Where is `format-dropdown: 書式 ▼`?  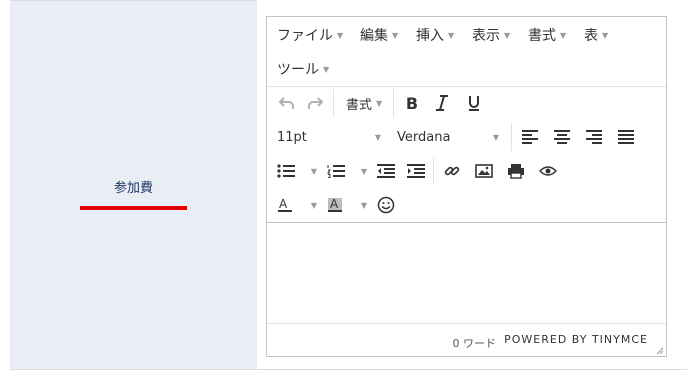
format-dropdown: 書式 ▼ is located at coordinates (364, 103).